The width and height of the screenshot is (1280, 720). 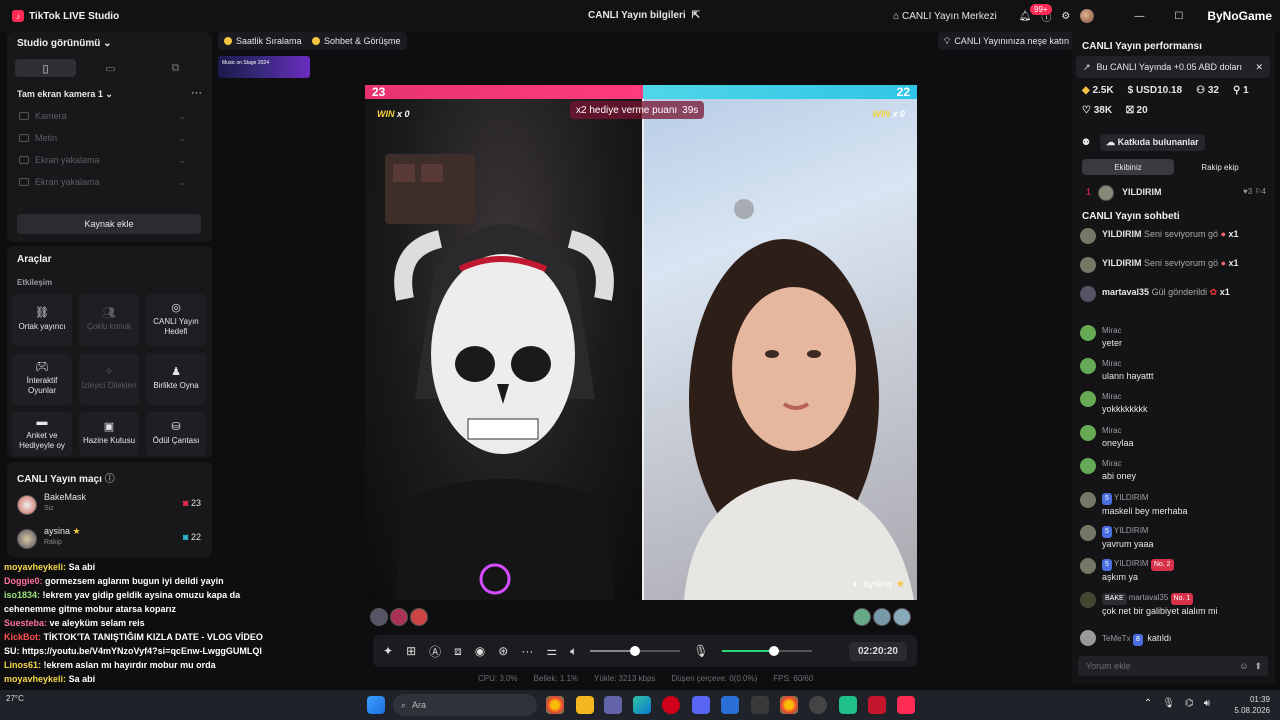 I want to click on record-icon: ◉, so click(x=480, y=651).